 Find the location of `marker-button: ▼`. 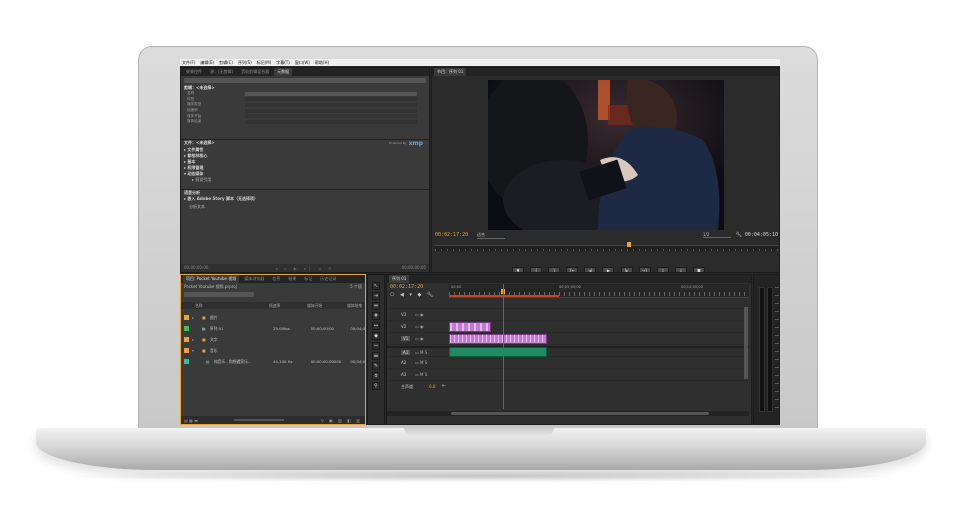

marker-button: ▼ is located at coordinates (518, 269).